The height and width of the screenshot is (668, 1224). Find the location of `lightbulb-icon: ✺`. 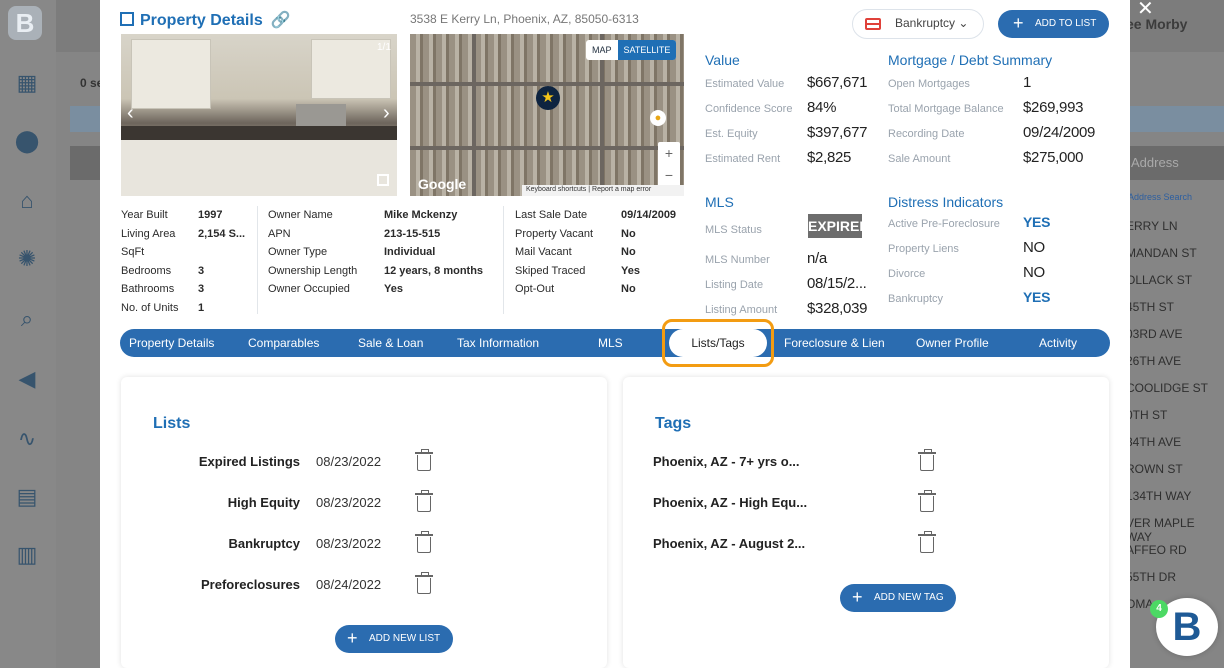

lightbulb-icon: ✺ is located at coordinates (27, 259).